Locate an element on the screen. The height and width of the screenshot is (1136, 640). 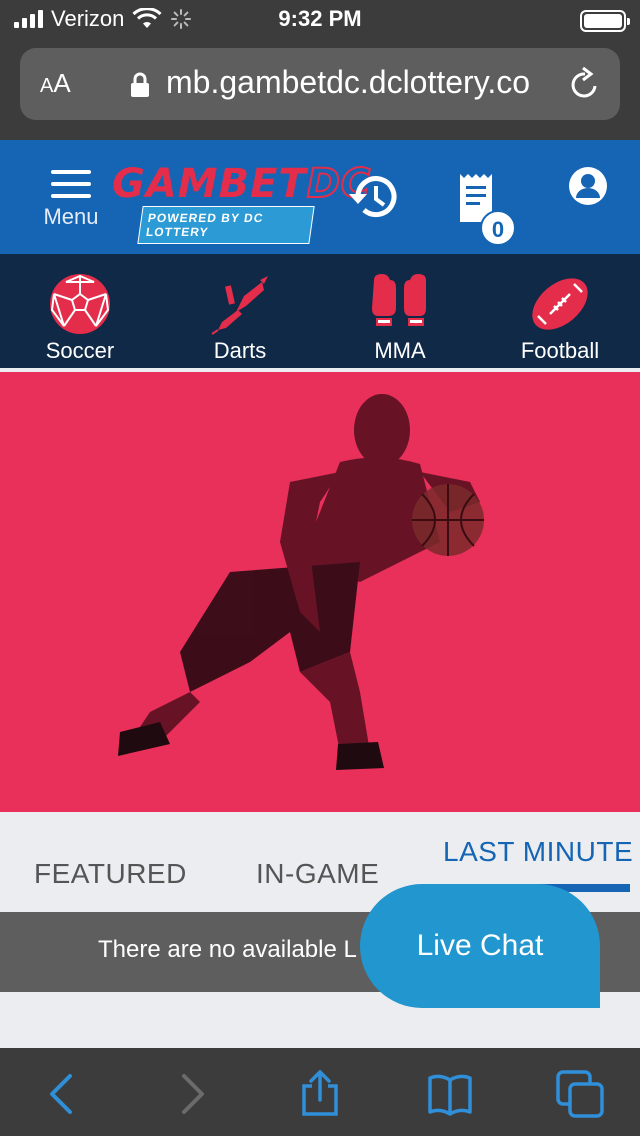
menu-label: Menu is located at coordinates (71, 216).